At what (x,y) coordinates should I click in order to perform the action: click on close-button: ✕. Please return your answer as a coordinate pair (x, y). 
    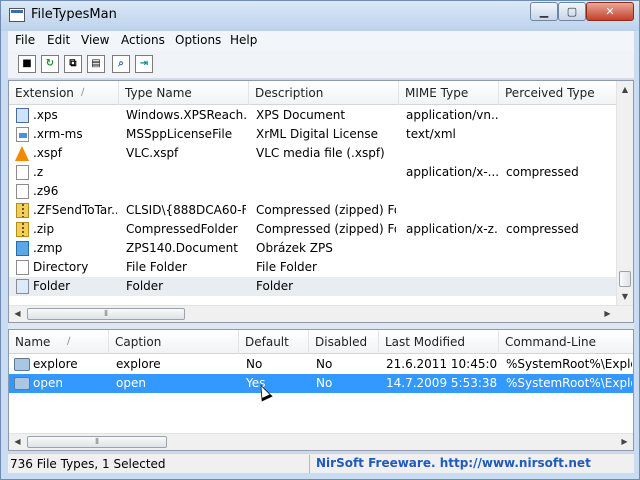
    Looking at the image, I should click on (610, 11).